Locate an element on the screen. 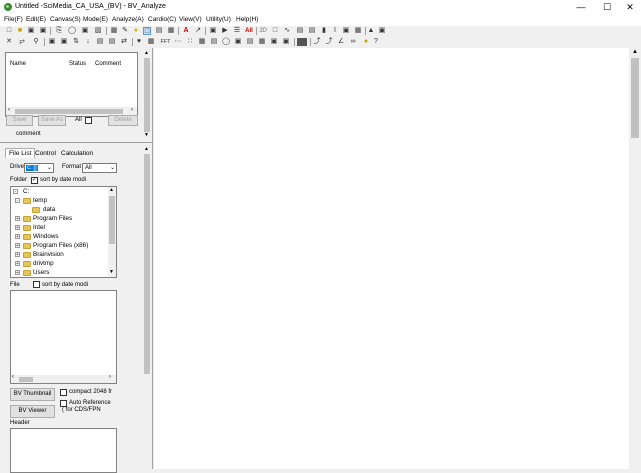  open-folder-icon: ■ is located at coordinates (20, 31).